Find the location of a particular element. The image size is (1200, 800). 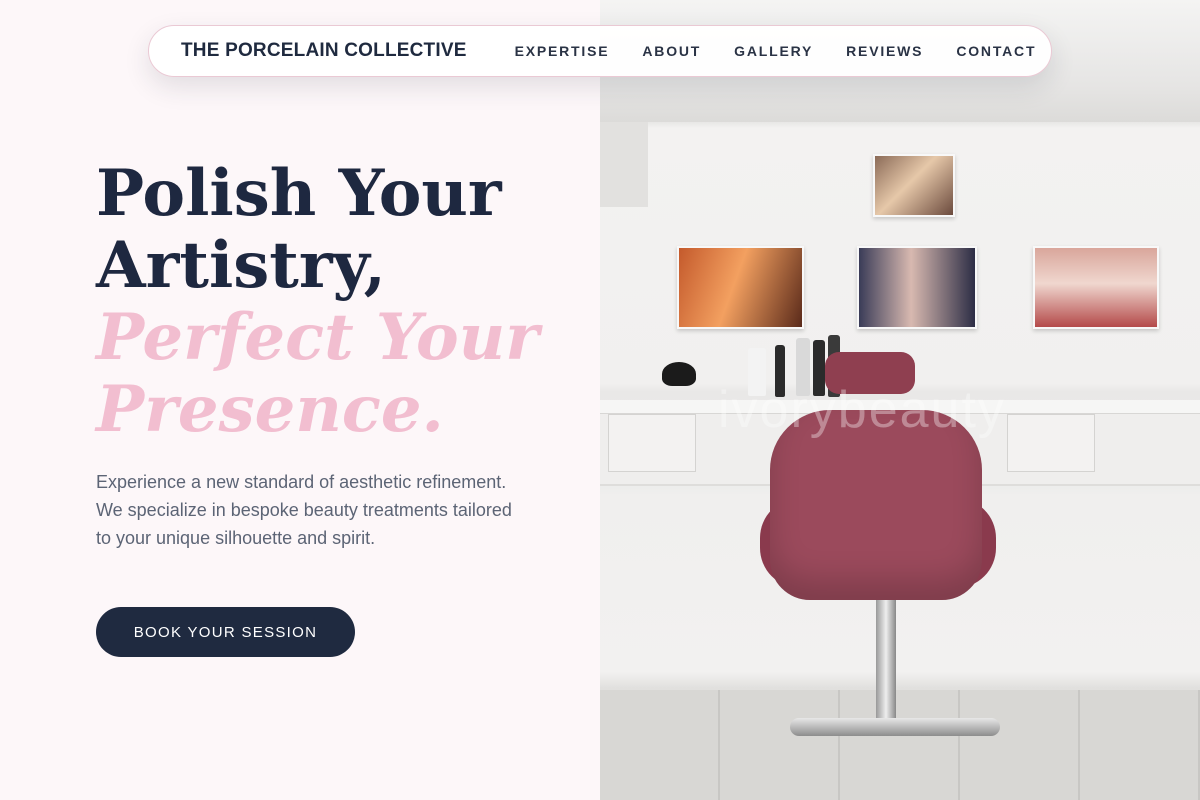

wall-pillar is located at coordinates (624, 164).